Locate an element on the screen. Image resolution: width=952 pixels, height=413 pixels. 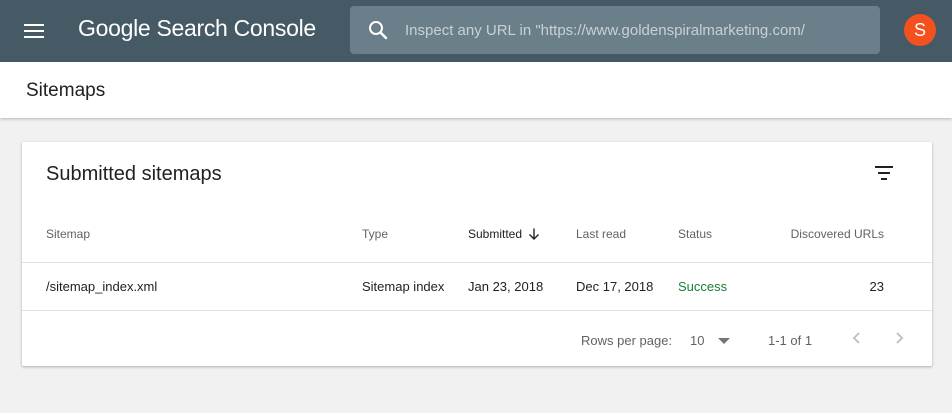
next-page-button is located at coordinates (900, 338).